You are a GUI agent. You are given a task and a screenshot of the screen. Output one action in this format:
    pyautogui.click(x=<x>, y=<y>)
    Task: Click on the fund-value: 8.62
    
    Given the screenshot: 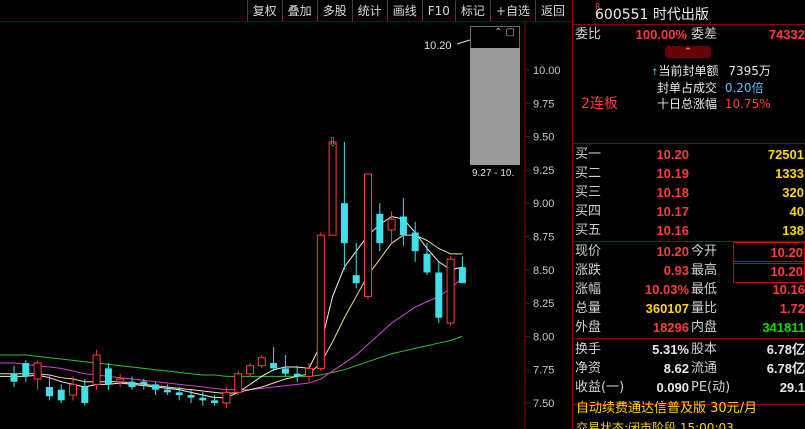 What is the action you would take?
    pyautogui.click(x=676, y=368)
    